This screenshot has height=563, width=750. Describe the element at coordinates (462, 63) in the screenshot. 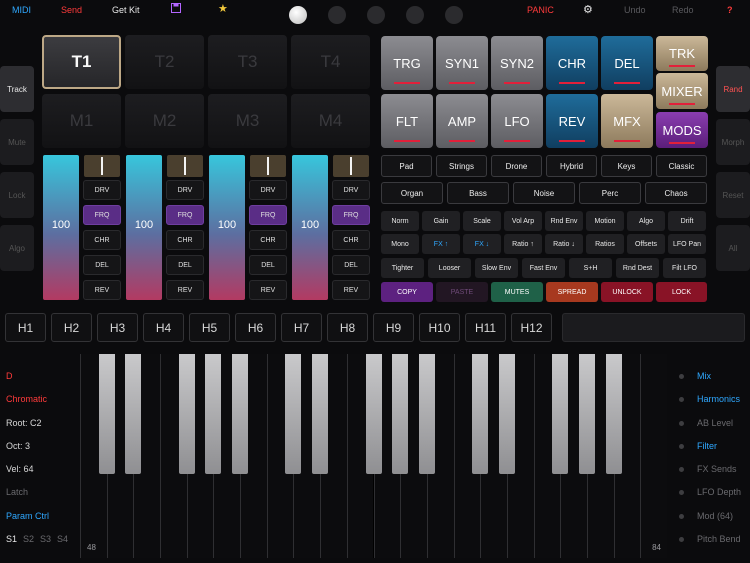

I see `module-syn1: SYN1` at that location.